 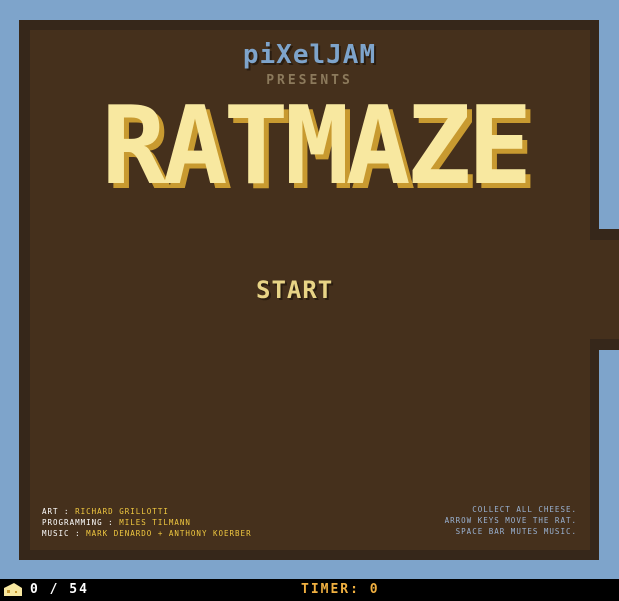 What do you see at coordinates (301, 290) in the screenshot?
I see `start-button: START` at bounding box center [301, 290].